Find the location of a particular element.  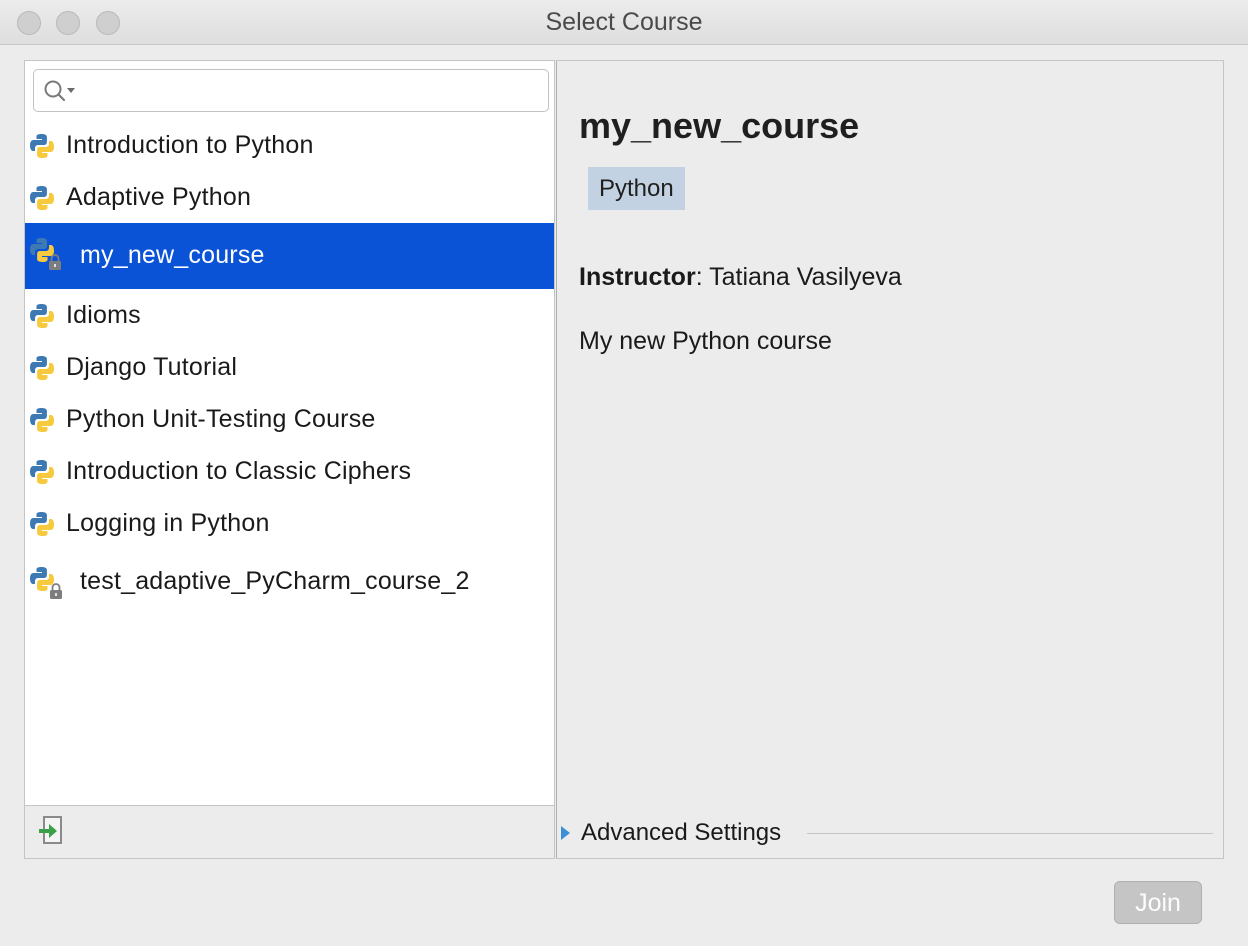

course-list-toolbar is located at coordinates (289, 831).